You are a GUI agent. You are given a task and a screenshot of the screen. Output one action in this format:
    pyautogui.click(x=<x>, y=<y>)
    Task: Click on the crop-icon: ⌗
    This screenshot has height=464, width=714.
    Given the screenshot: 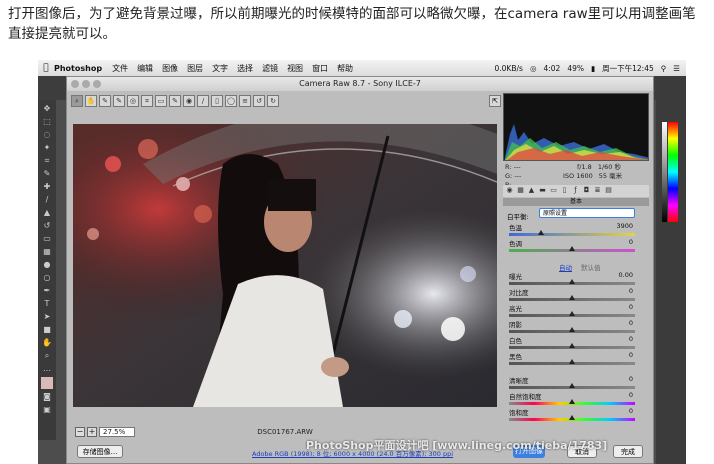 What is the action you would take?
    pyautogui.click(x=147, y=101)
    